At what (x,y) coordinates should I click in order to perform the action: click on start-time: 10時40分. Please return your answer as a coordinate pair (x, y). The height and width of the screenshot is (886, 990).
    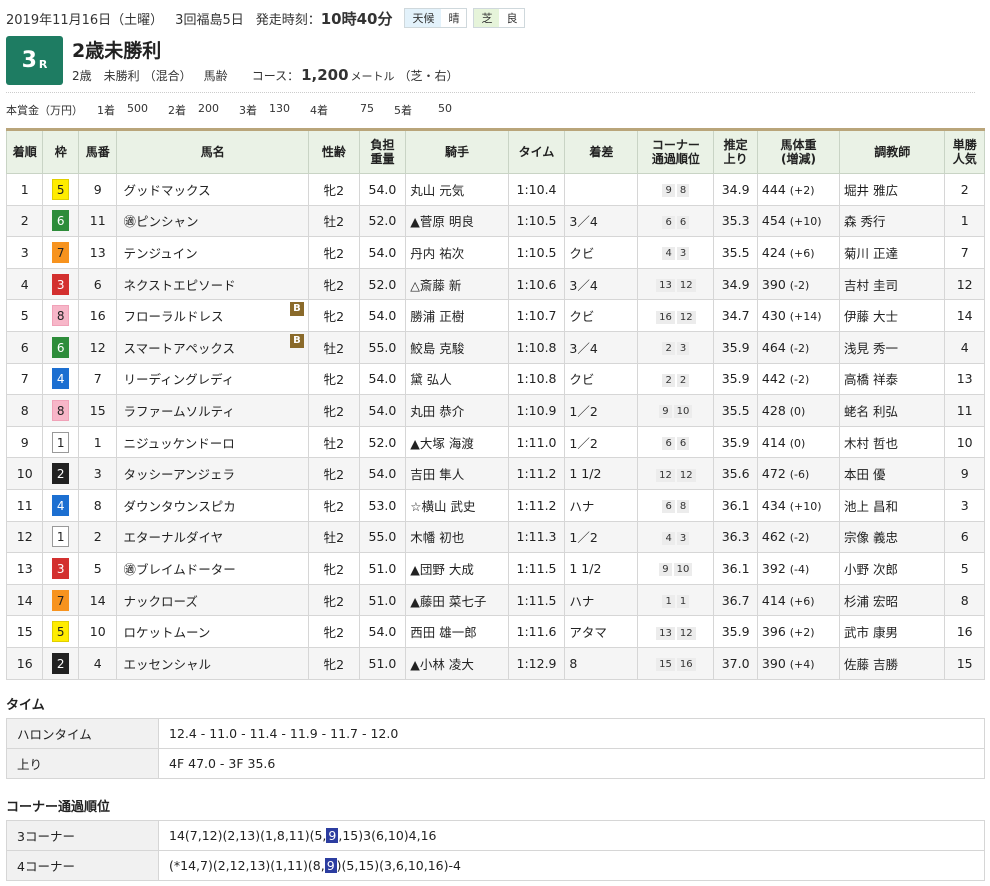
    Looking at the image, I should click on (356, 18).